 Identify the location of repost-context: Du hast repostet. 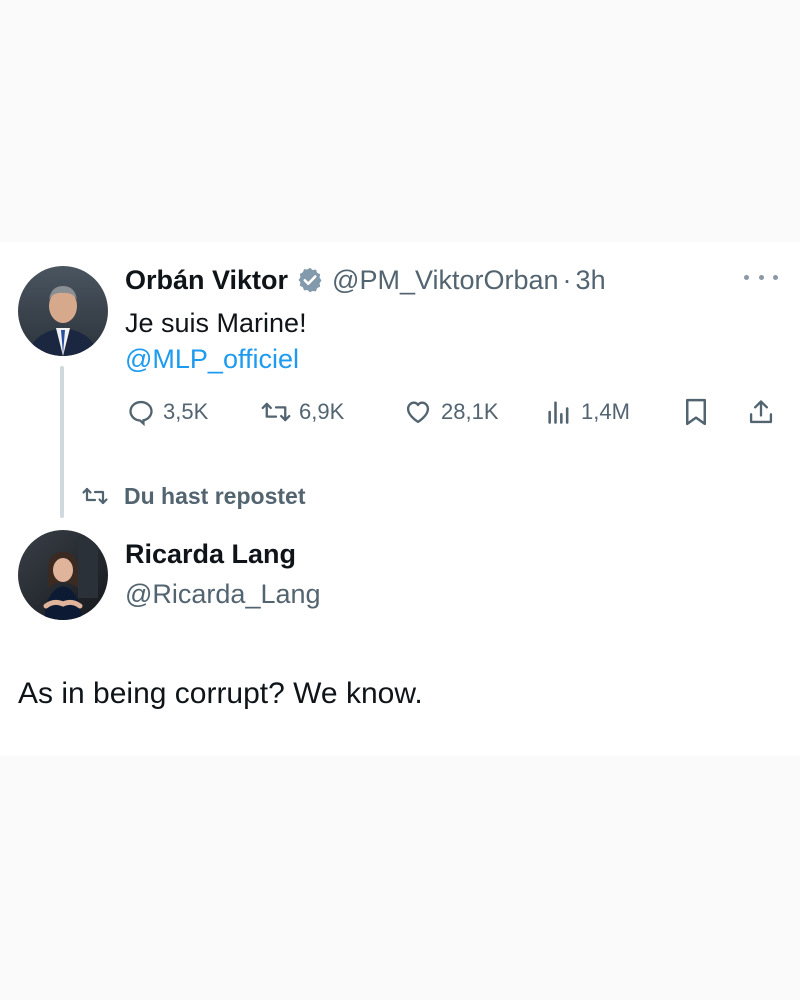
(192, 496).